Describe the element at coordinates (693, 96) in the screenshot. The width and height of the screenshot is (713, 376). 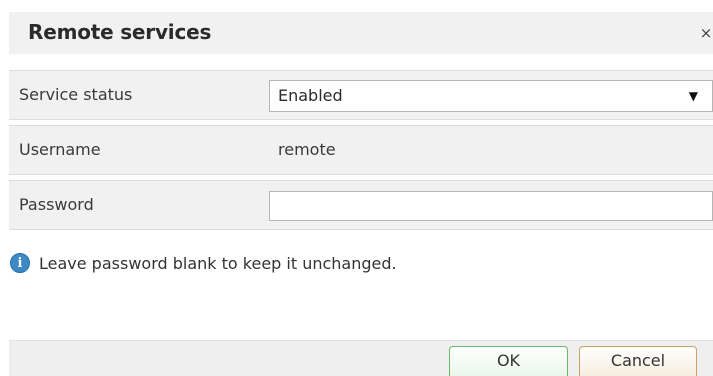
I see `chevron-down-icon: ▼` at that location.